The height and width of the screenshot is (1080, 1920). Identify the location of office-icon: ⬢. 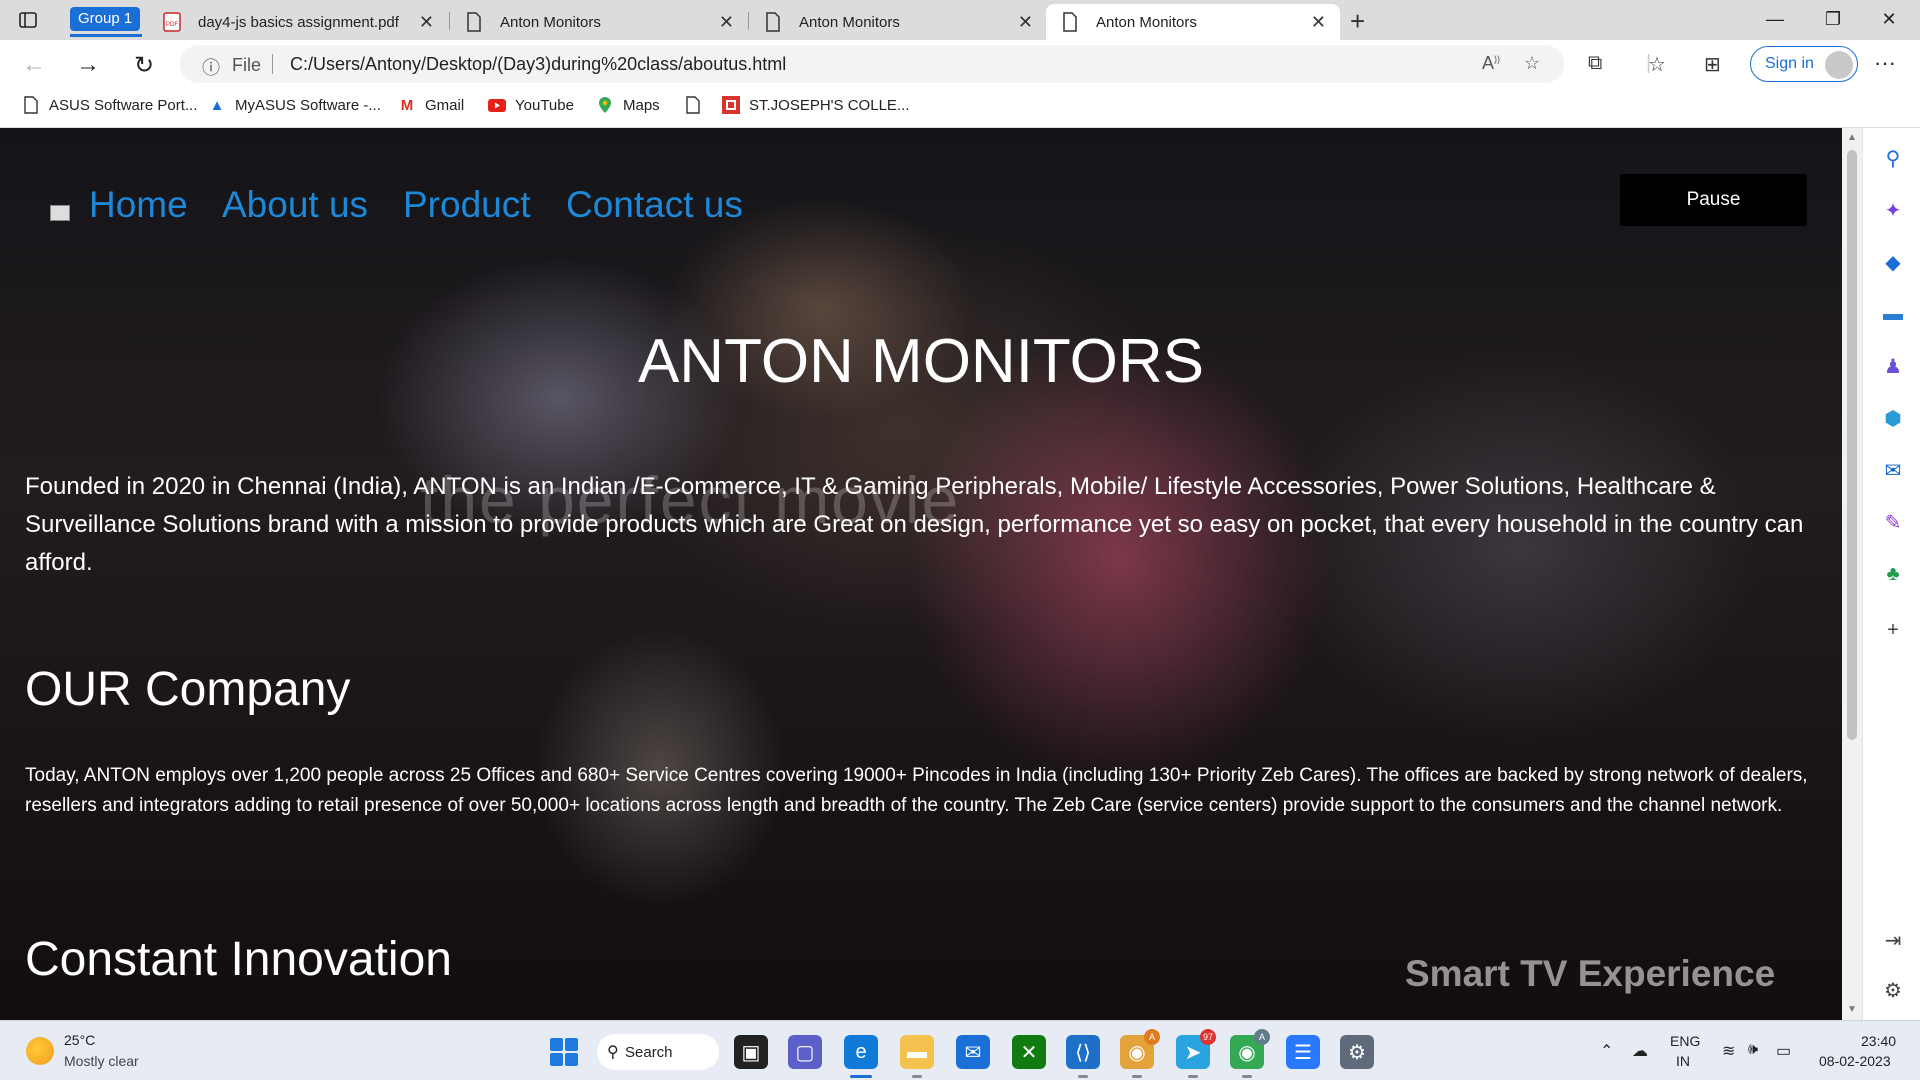
(1893, 418).